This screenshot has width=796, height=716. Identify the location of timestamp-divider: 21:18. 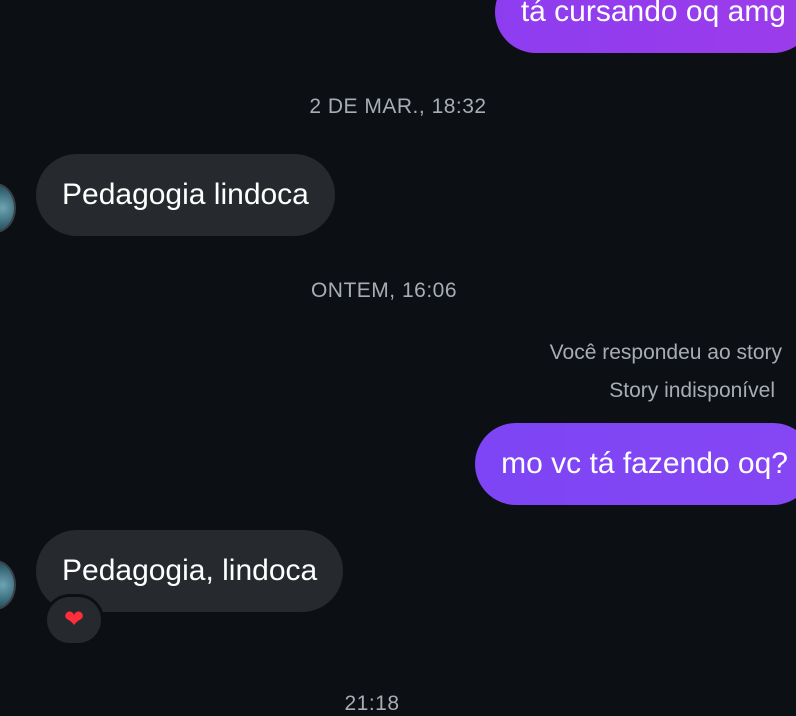
(372, 703).